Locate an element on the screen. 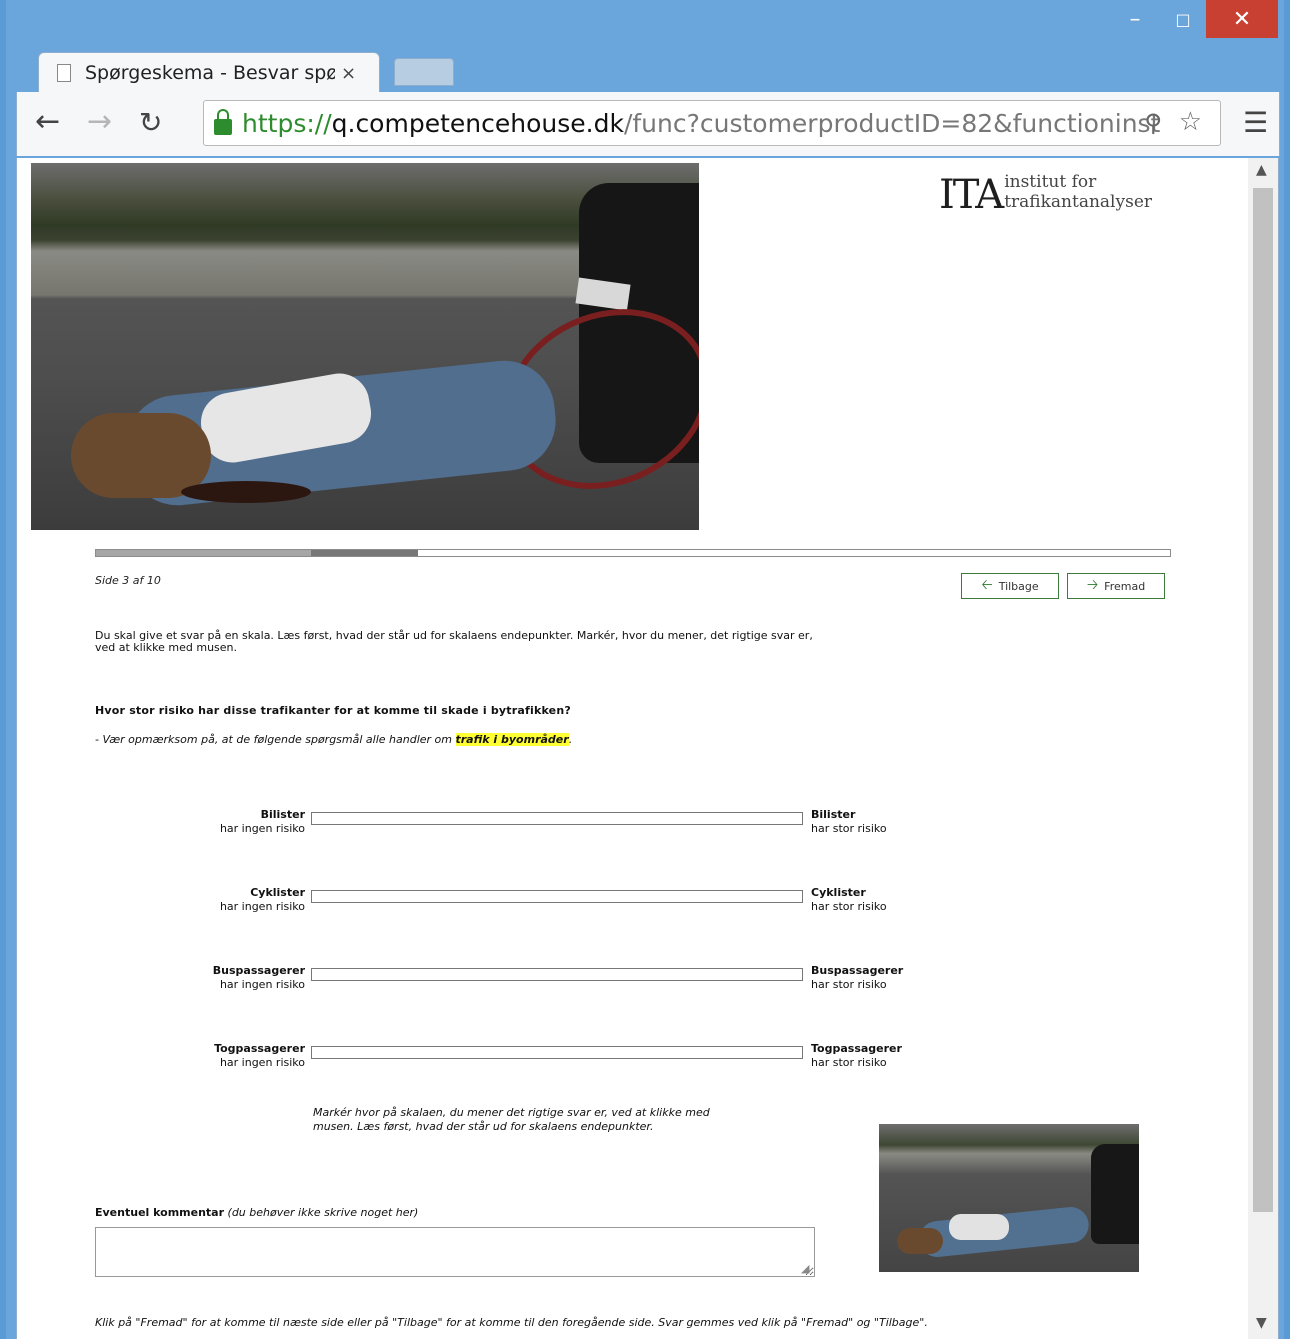 The height and width of the screenshot is (1339, 1290). comment-title: Eventuel kommentar is located at coordinates (160, 1212).